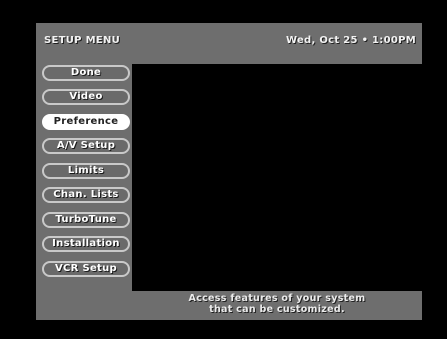 The image size is (447, 339). What do you see at coordinates (277, 309) in the screenshot?
I see `help-text-line-2: that can be customized.` at bounding box center [277, 309].